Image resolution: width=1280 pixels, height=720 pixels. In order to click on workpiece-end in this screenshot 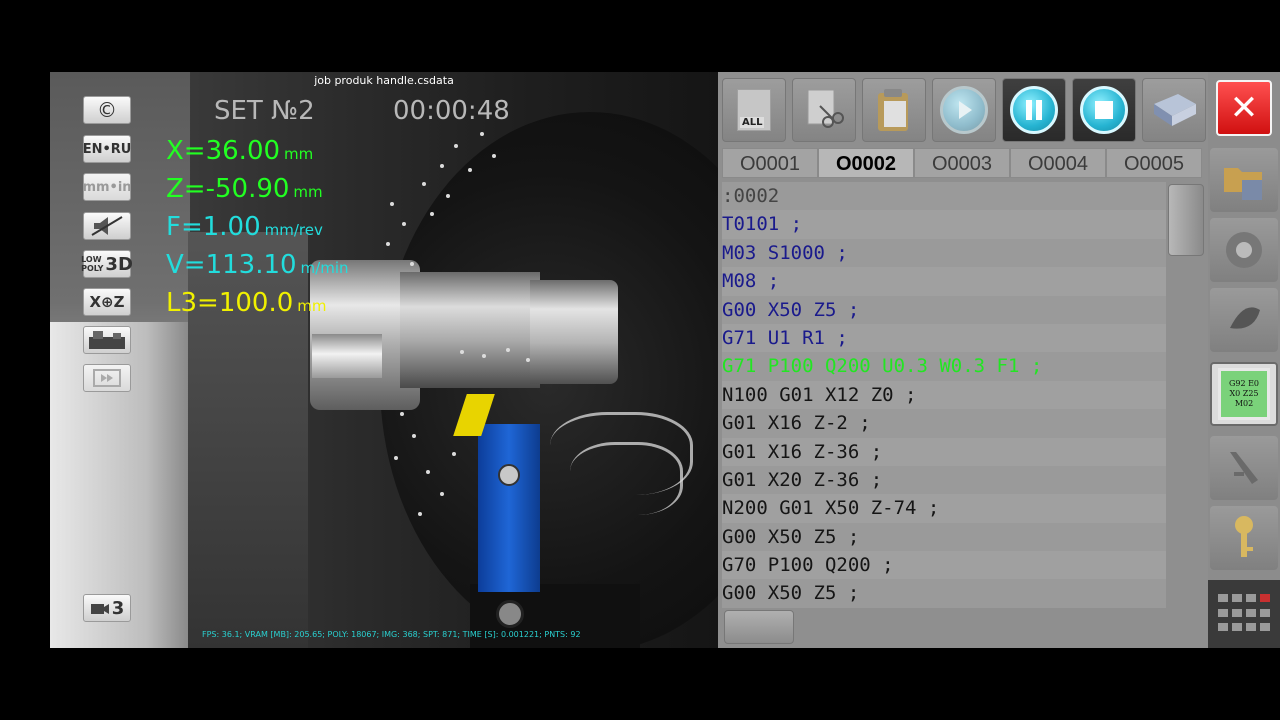, I will do `click(574, 332)`.